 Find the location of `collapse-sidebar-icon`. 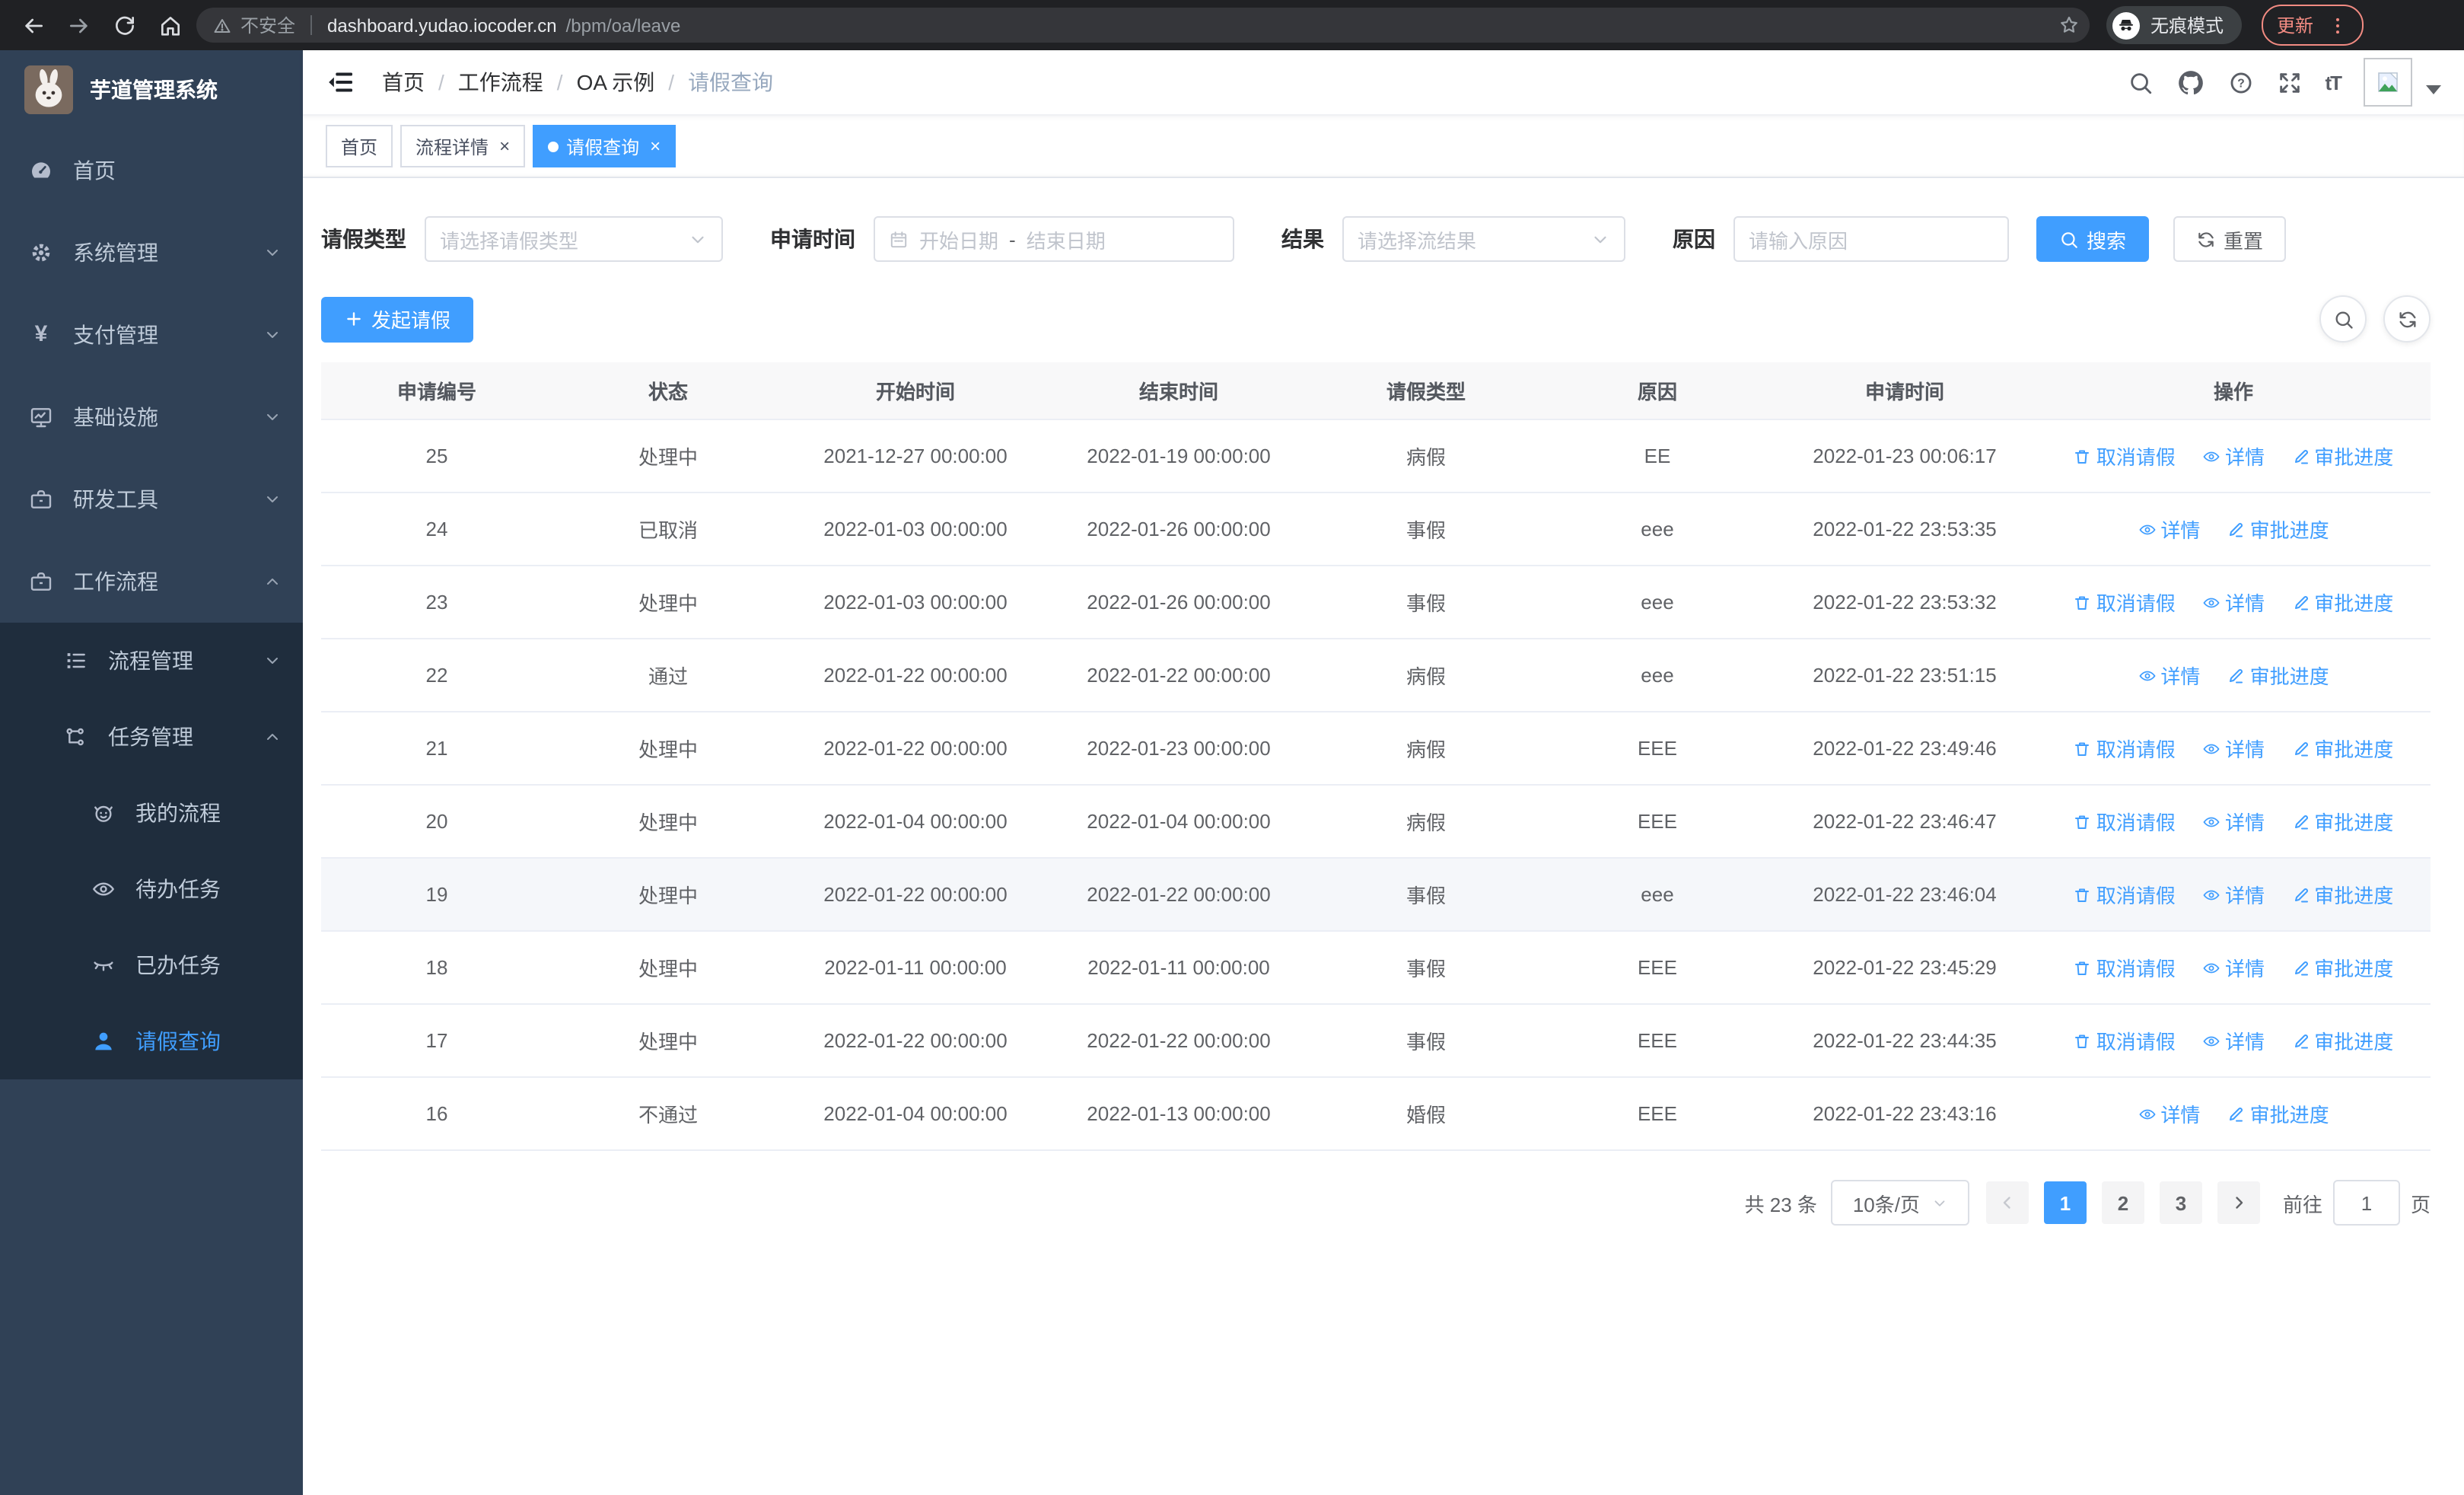

collapse-sidebar-icon is located at coordinates (341, 82).